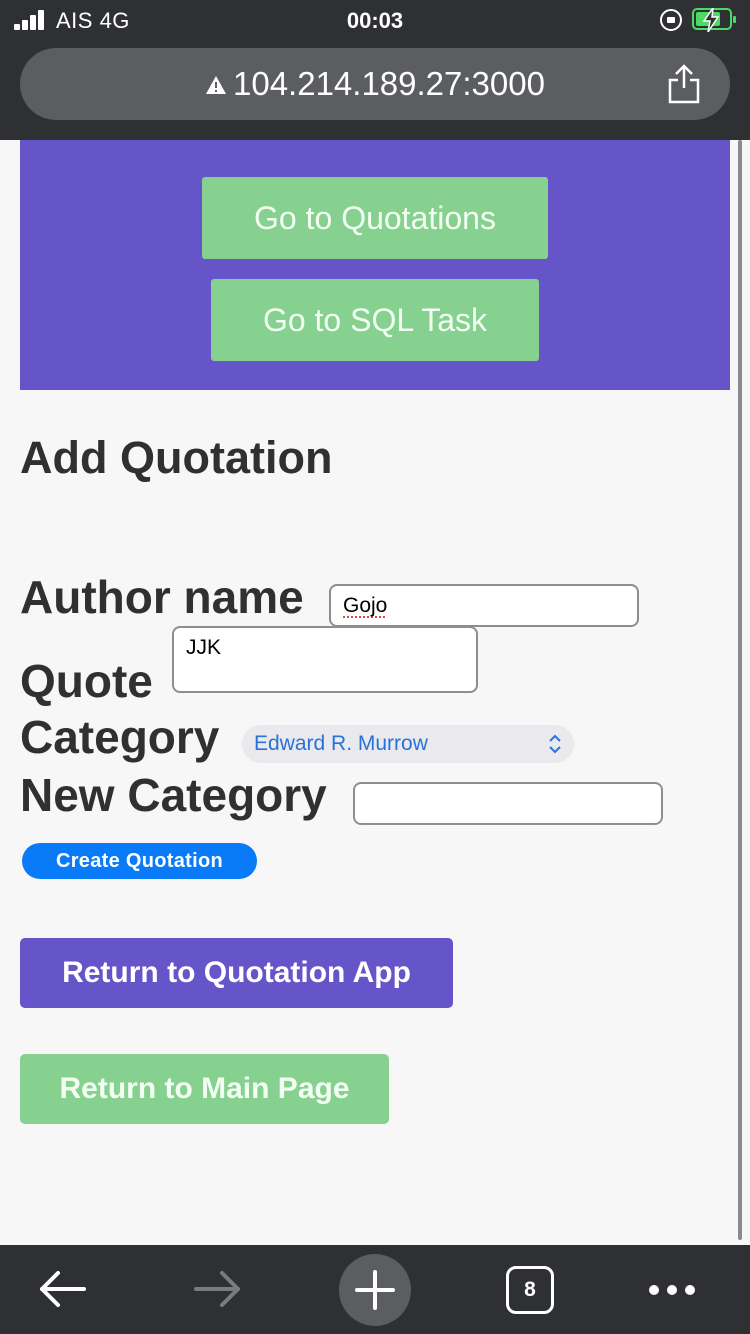  What do you see at coordinates (62, 1289) in the screenshot?
I see `back-arrow-icon` at bounding box center [62, 1289].